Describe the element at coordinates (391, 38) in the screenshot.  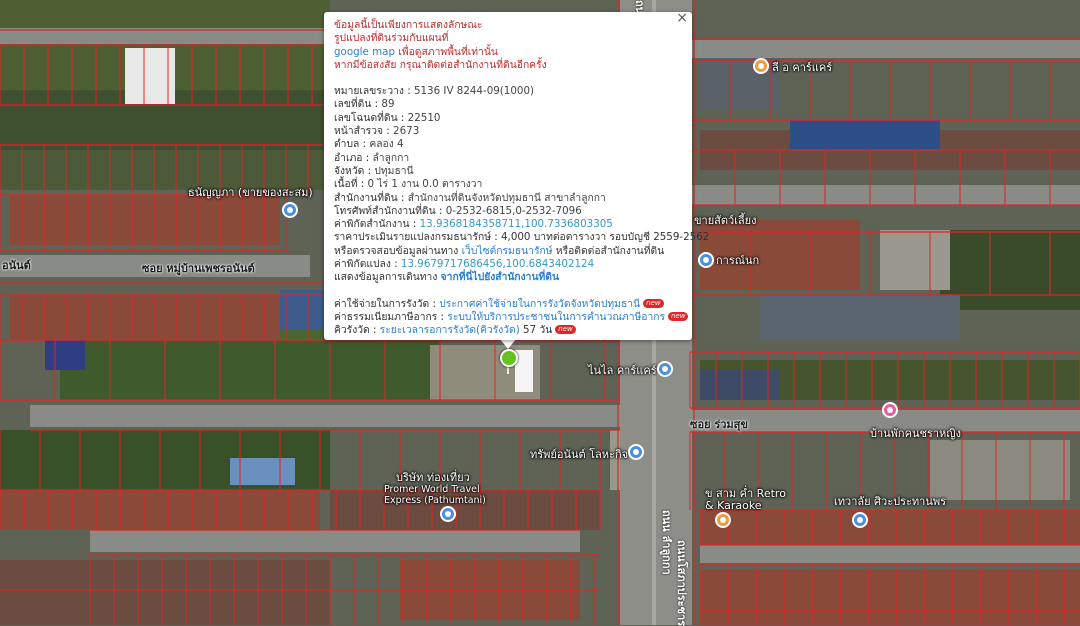
I see `disclaimer-line-2: รูปแปลงที่ดินร่วมกับแผนที่` at that location.